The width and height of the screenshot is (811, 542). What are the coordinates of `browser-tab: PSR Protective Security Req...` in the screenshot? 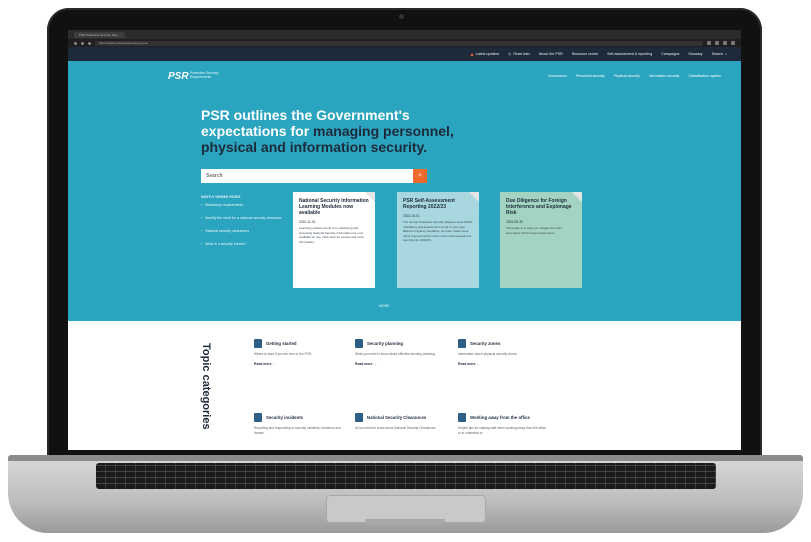 It's located at (99, 34).